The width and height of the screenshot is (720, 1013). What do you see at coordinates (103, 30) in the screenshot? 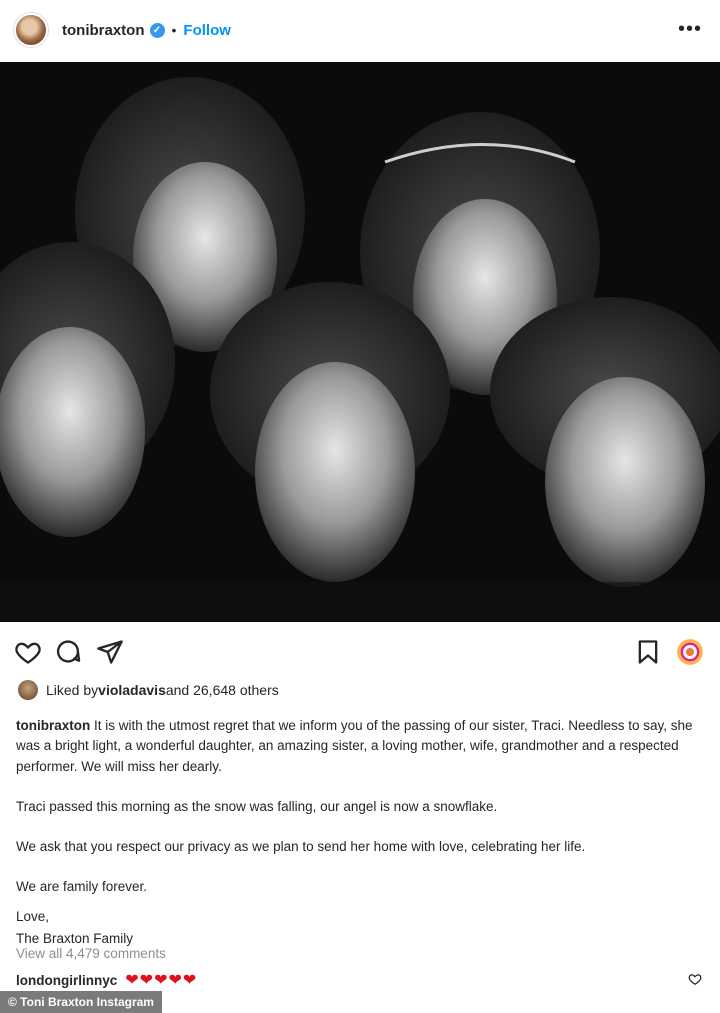
I see `post-username: tonibraxton` at bounding box center [103, 30].